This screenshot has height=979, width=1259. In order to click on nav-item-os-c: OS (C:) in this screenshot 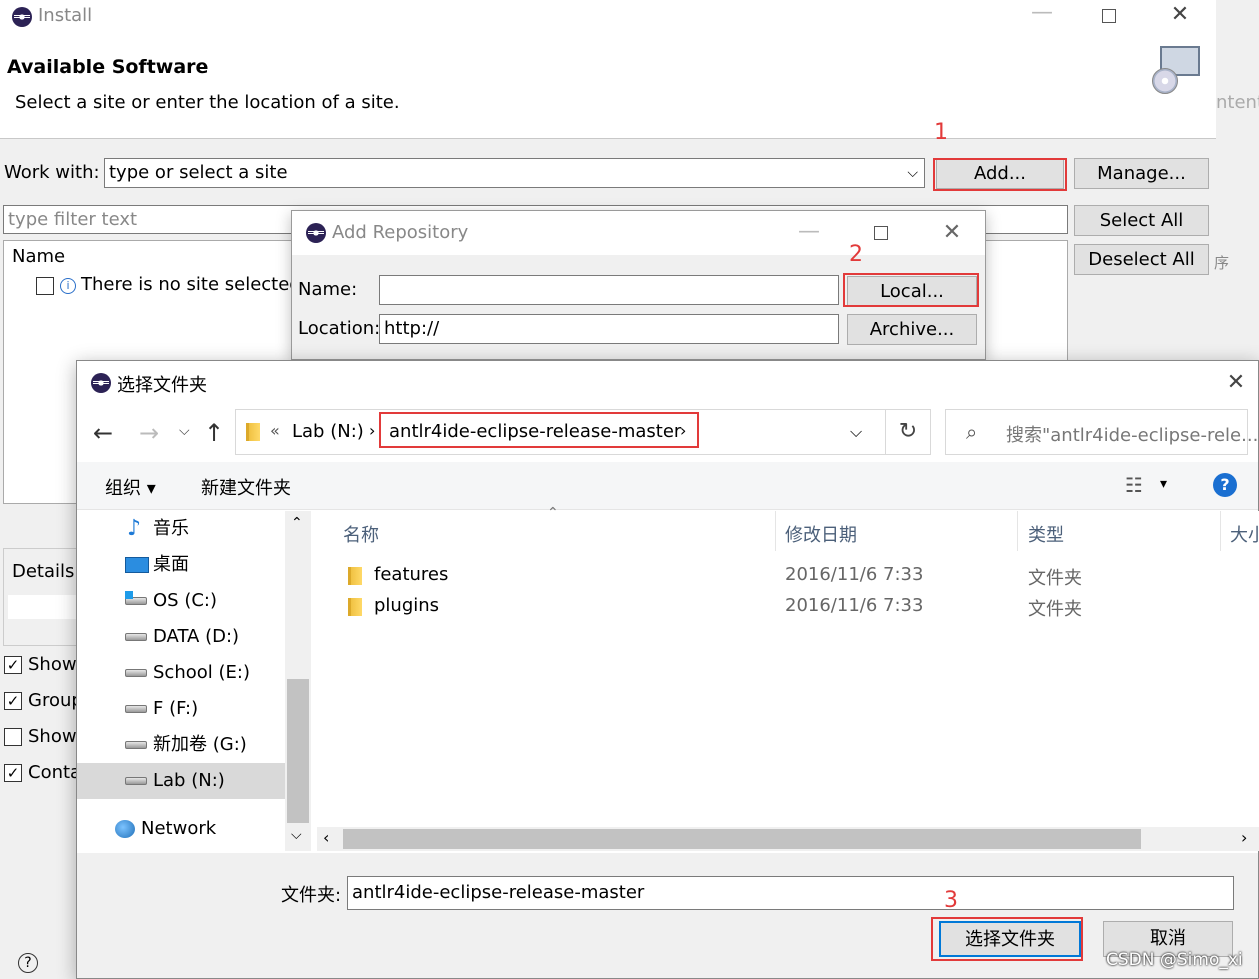, I will do `click(181, 601)`.